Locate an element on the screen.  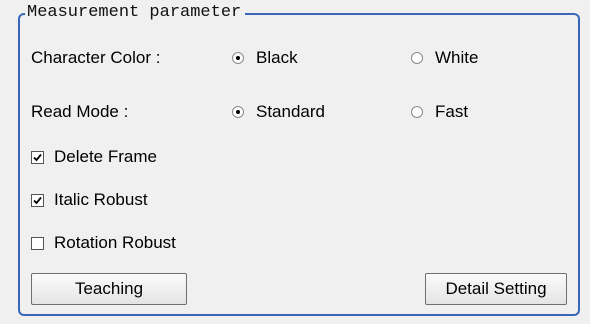
radio-read-mode-standard: Standard is located at coordinates (278, 112).